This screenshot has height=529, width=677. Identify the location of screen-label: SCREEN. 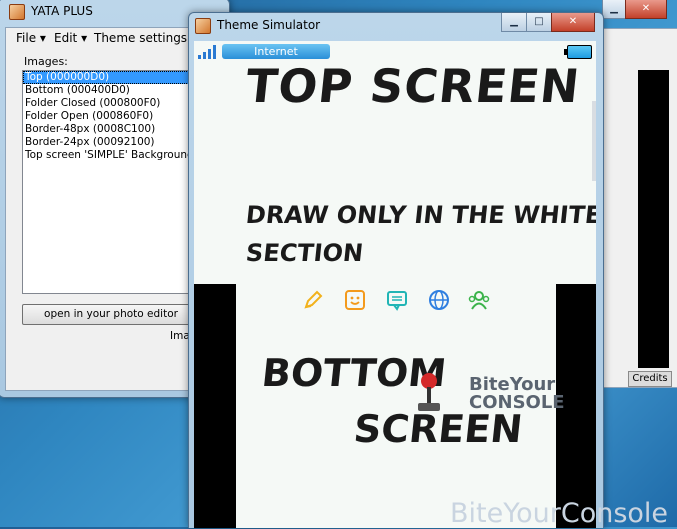
(438, 429).